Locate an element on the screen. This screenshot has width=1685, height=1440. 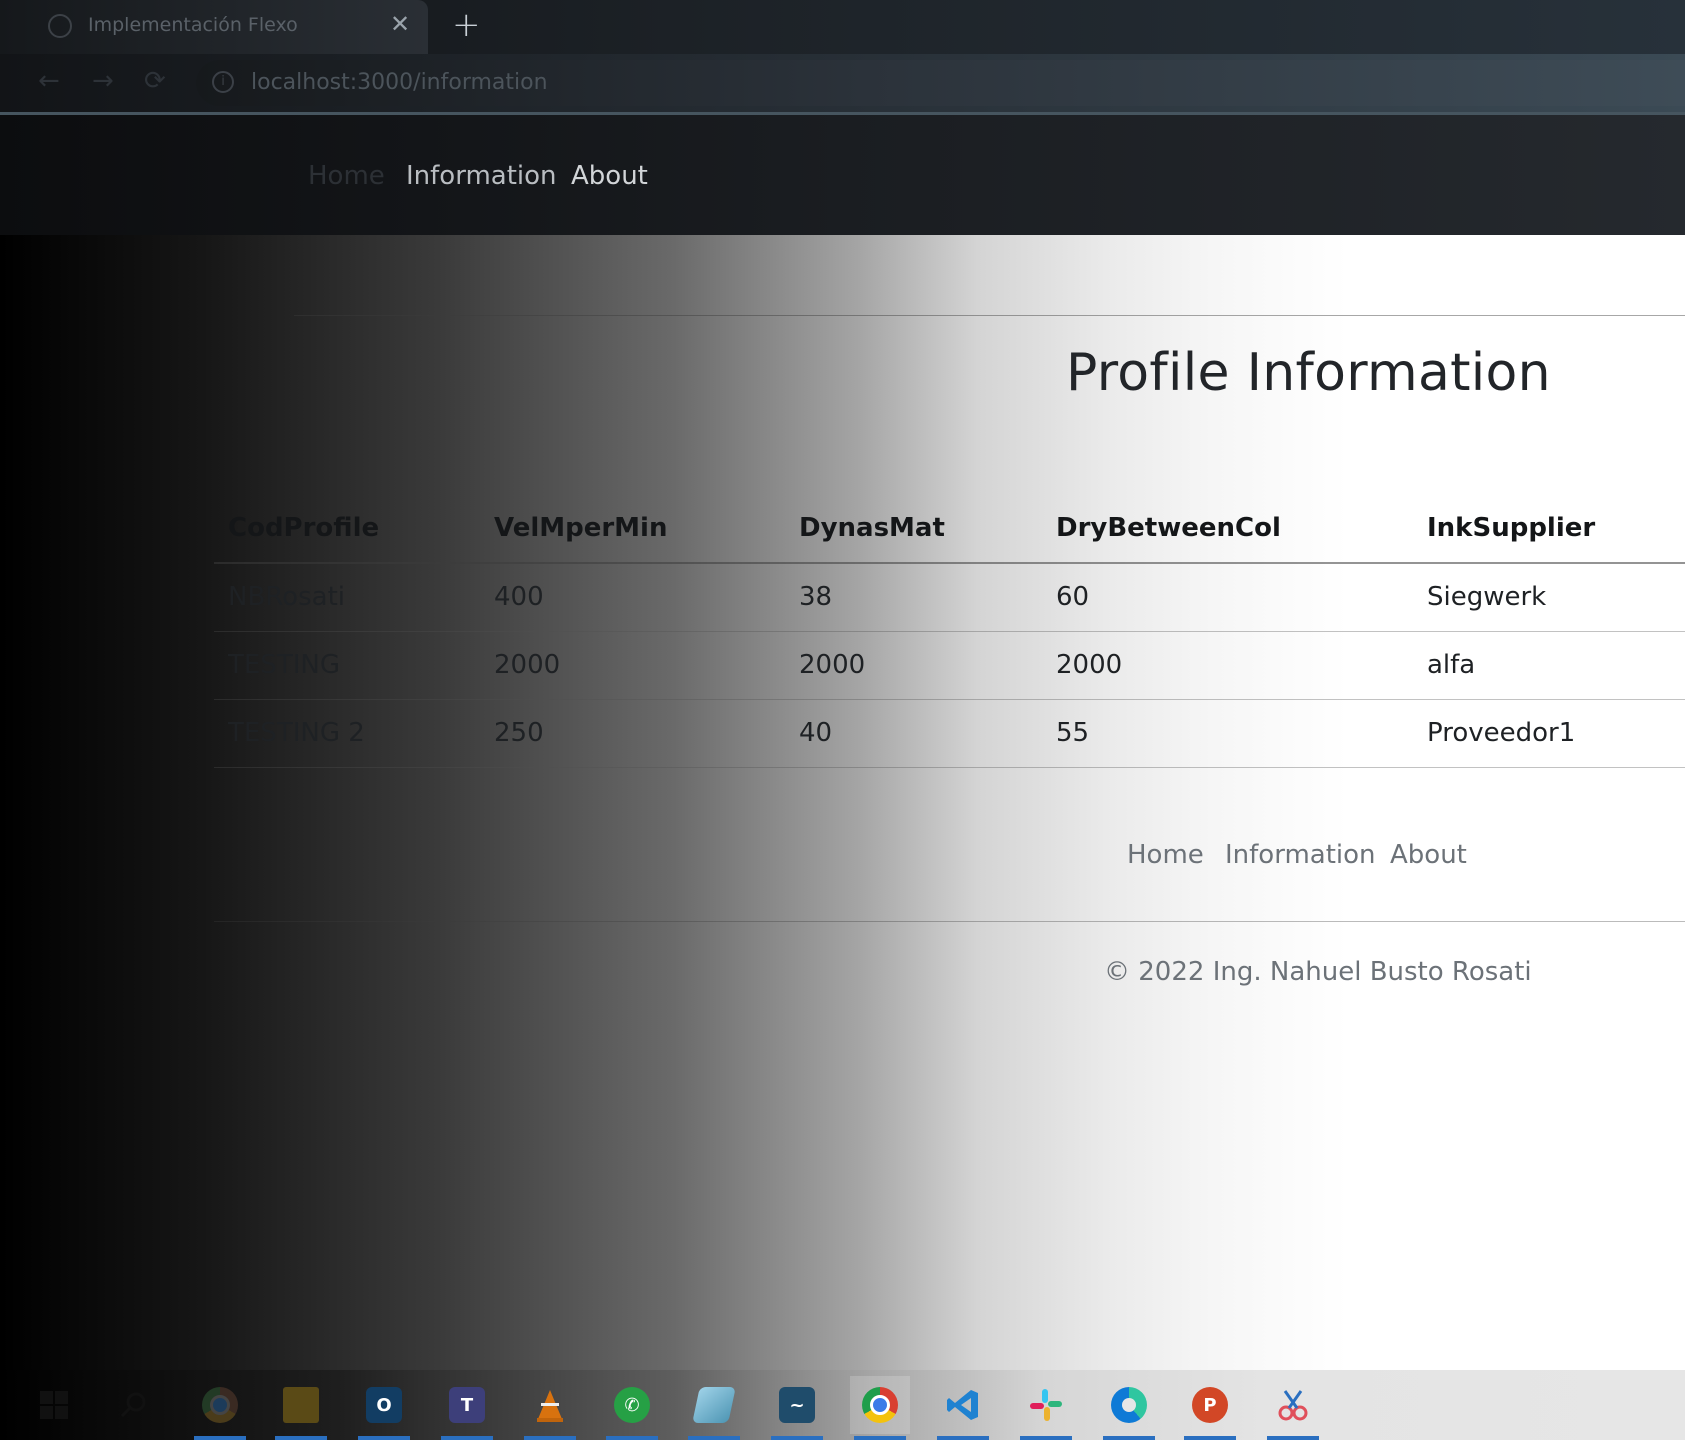
slack-icon is located at coordinates (1046, 1408).